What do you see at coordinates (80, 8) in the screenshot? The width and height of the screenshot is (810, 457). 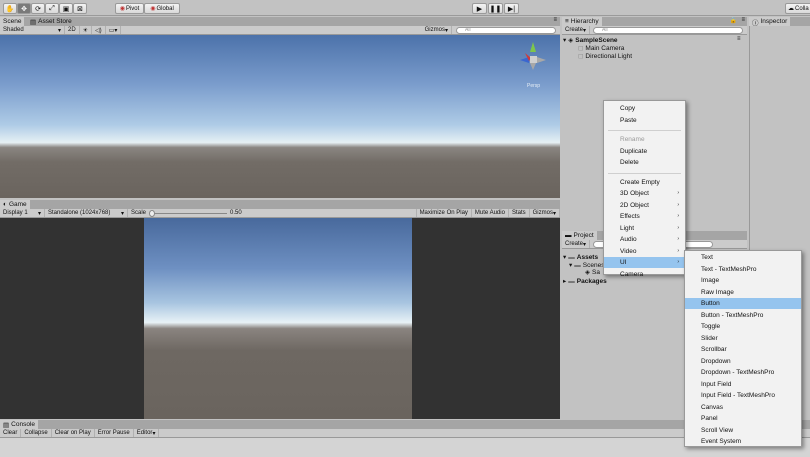 I see `transform-tool-button: ⊠` at bounding box center [80, 8].